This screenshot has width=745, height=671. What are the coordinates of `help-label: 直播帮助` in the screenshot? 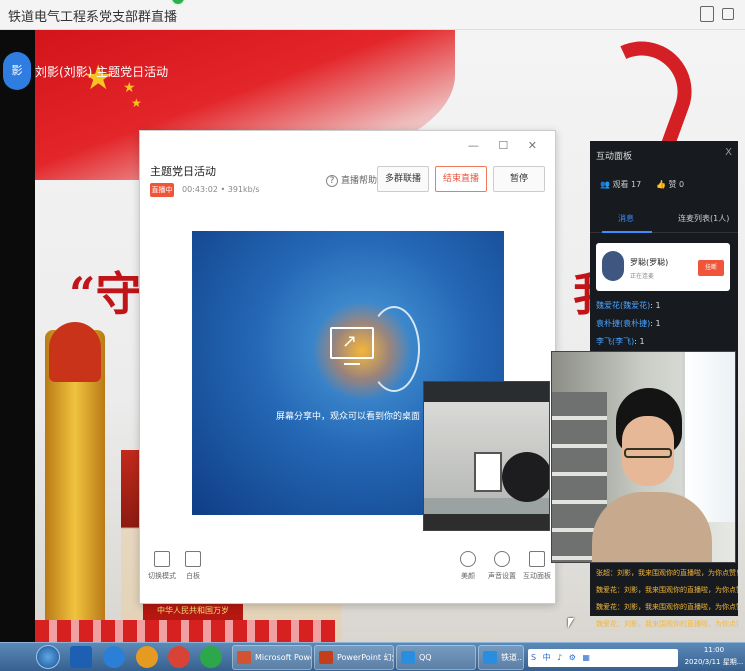 It's located at (359, 181).